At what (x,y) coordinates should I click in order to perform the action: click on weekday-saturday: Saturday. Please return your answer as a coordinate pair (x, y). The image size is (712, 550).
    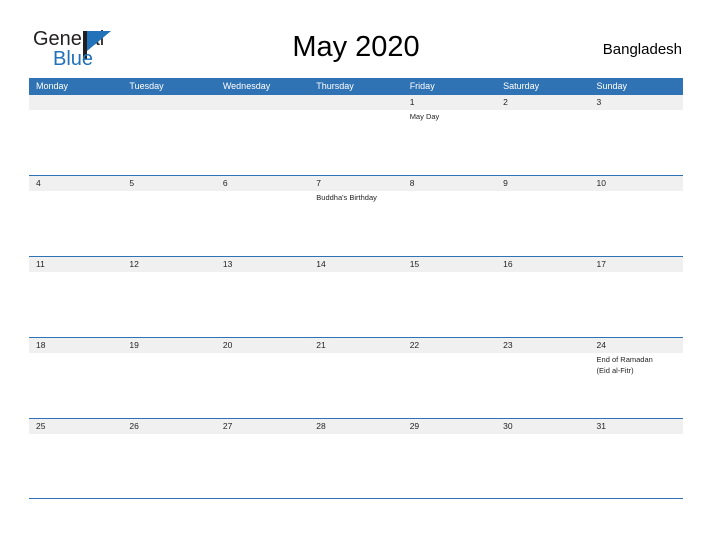
    Looking at the image, I should click on (521, 86).